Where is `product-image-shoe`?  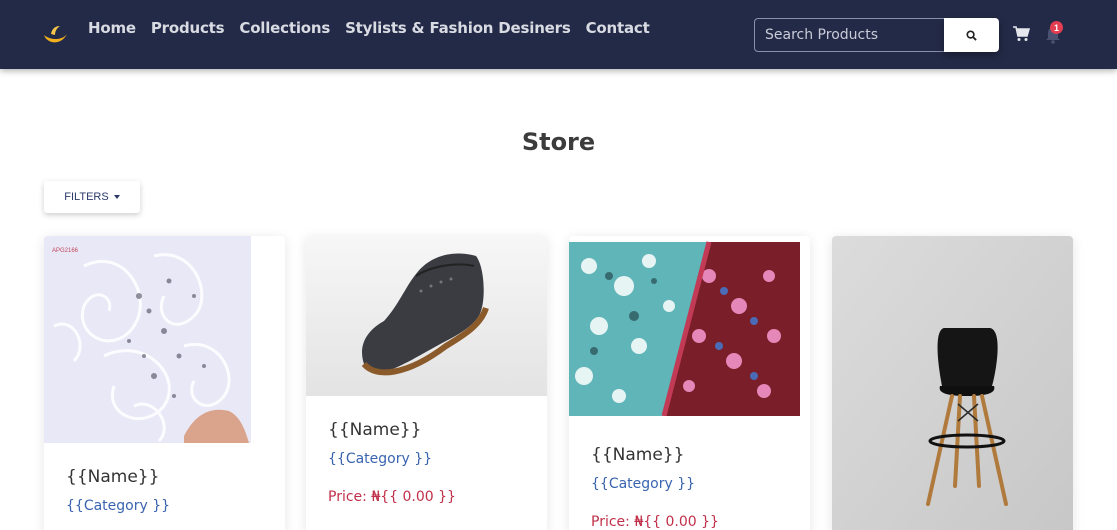
product-image-shoe is located at coordinates (426, 316).